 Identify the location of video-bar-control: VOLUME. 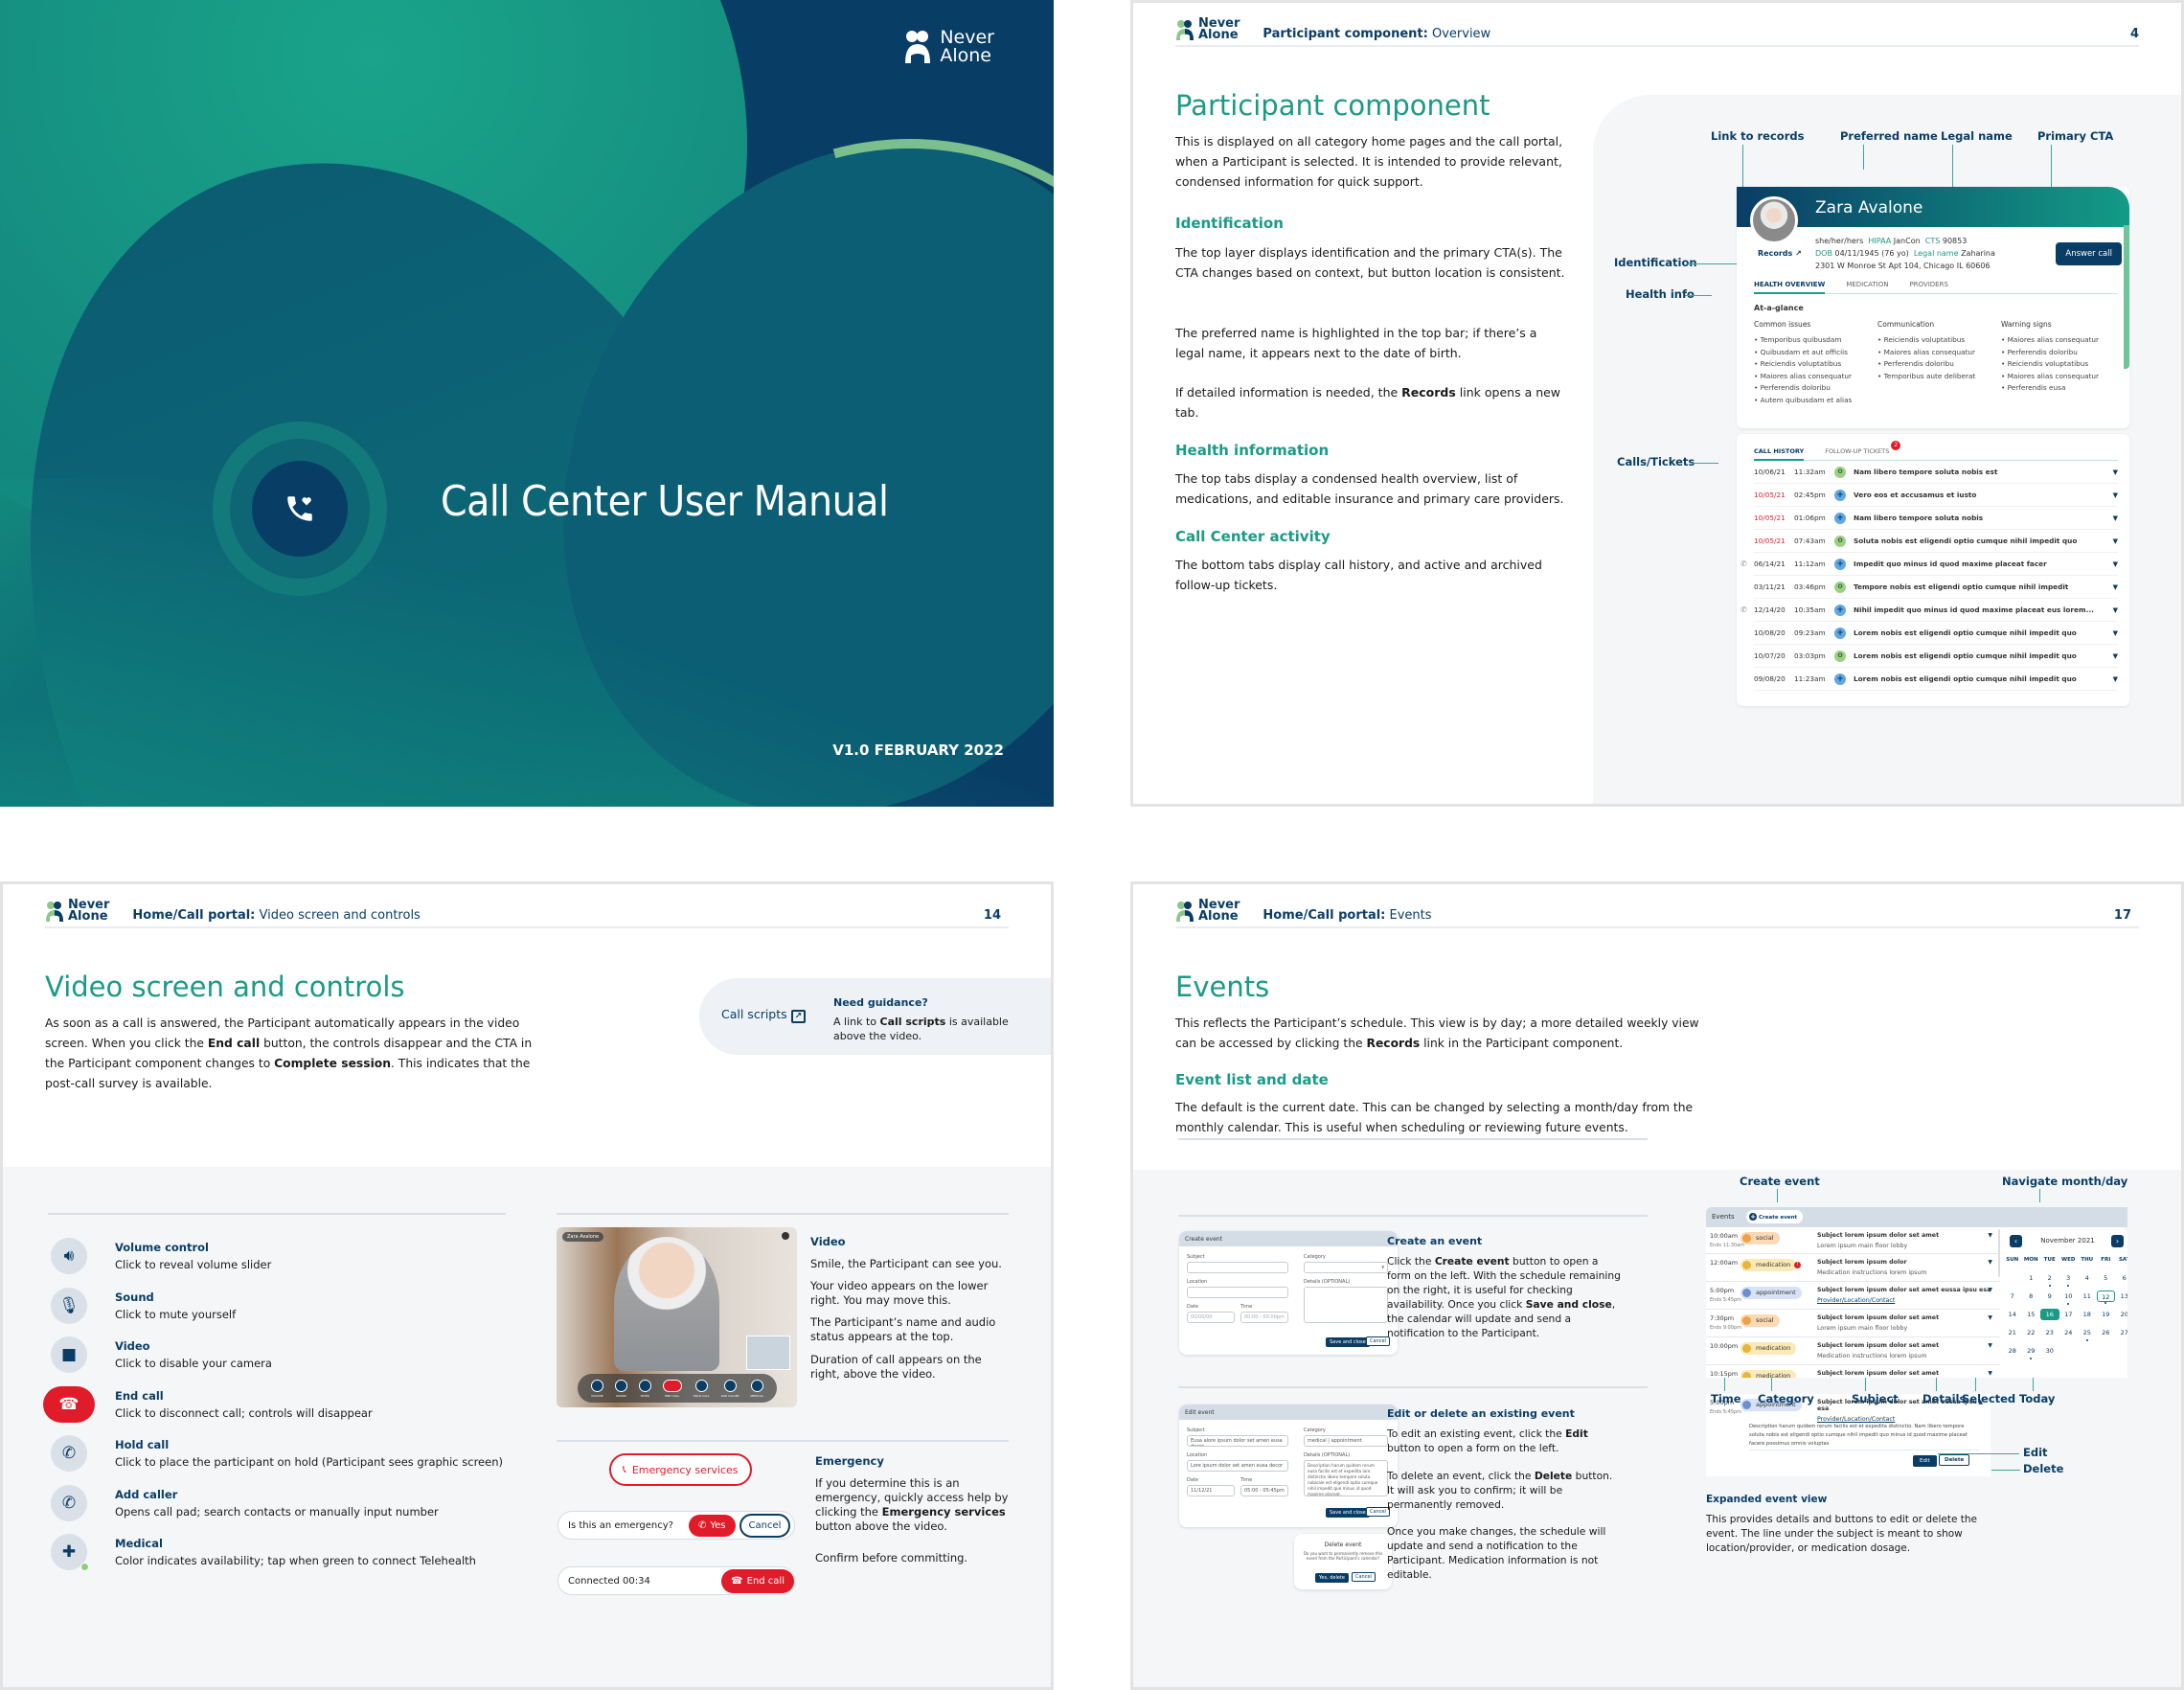
(596, 1388).